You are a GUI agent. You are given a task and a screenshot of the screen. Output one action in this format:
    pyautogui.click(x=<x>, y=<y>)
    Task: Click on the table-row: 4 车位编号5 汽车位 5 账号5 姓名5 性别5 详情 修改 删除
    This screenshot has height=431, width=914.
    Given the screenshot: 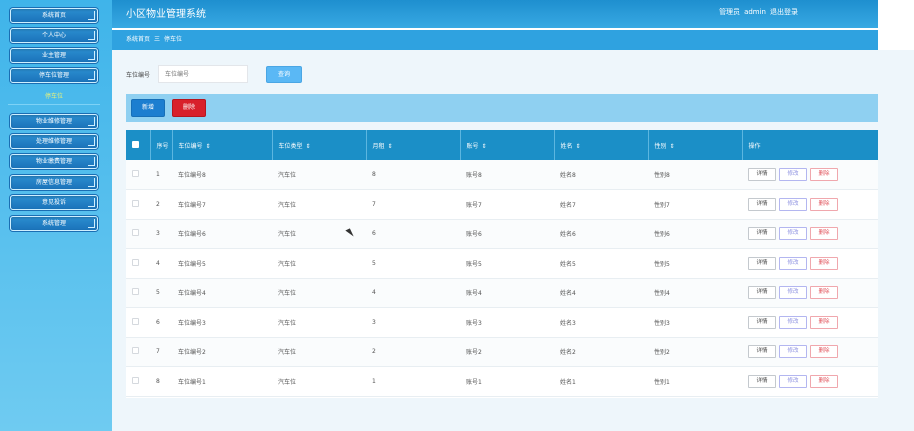 What is the action you would take?
    pyautogui.click(x=502, y=264)
    